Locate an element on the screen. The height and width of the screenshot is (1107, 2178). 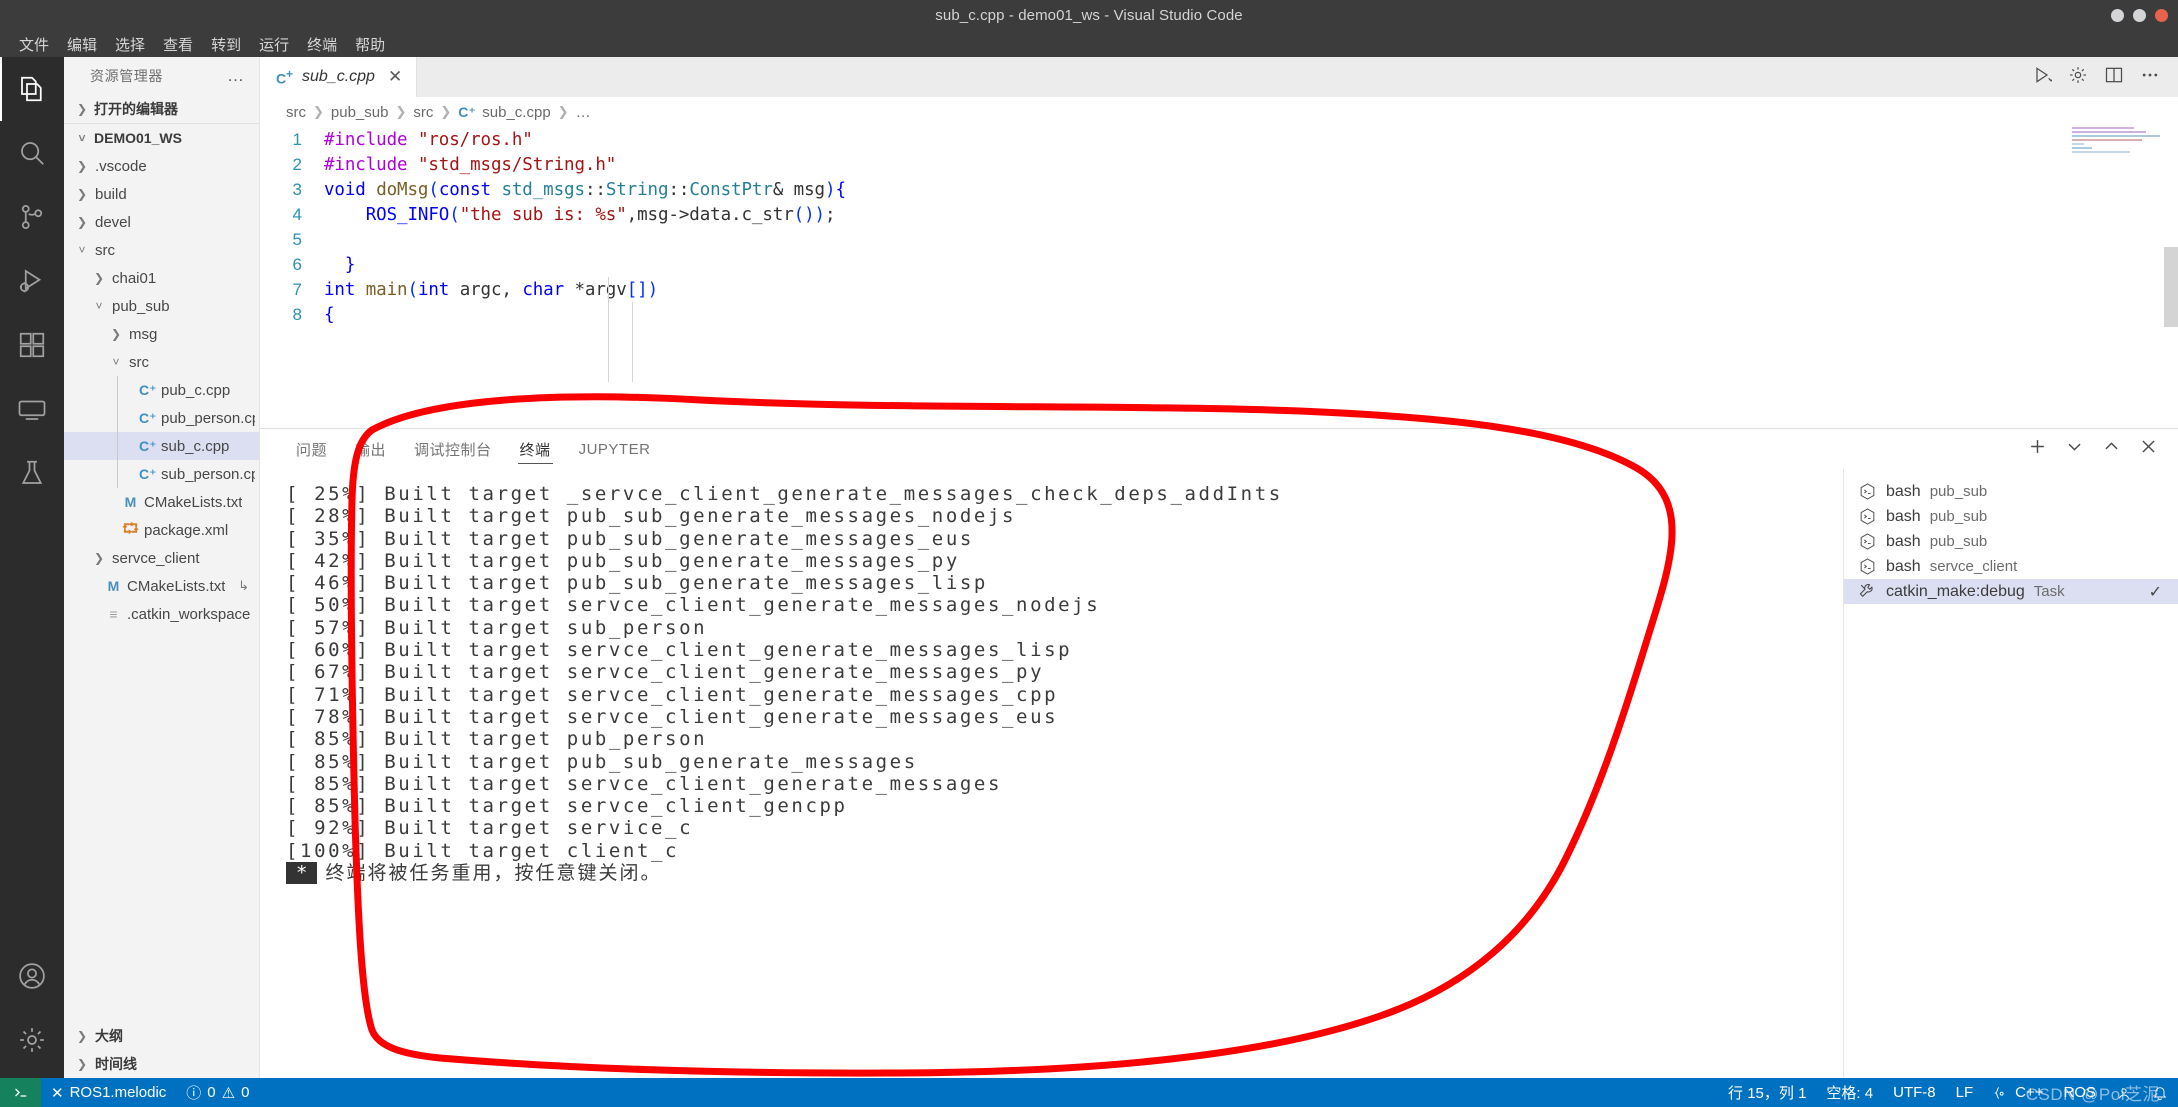
tab-jupyter: JUPYTER is located at coordinates (615, 449).